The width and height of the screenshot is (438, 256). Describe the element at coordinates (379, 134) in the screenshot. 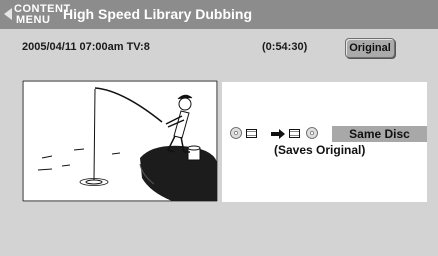

I see `same-disc-mode-option: Same Disc` at that location.